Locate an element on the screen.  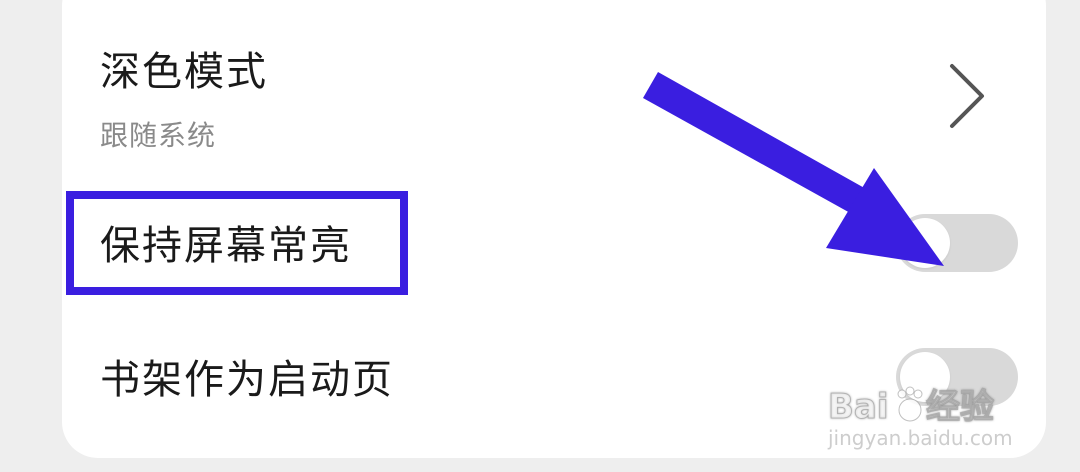
watermark: Bai 经验 jingyan.baidu.com is located at coordinates (926, 420).